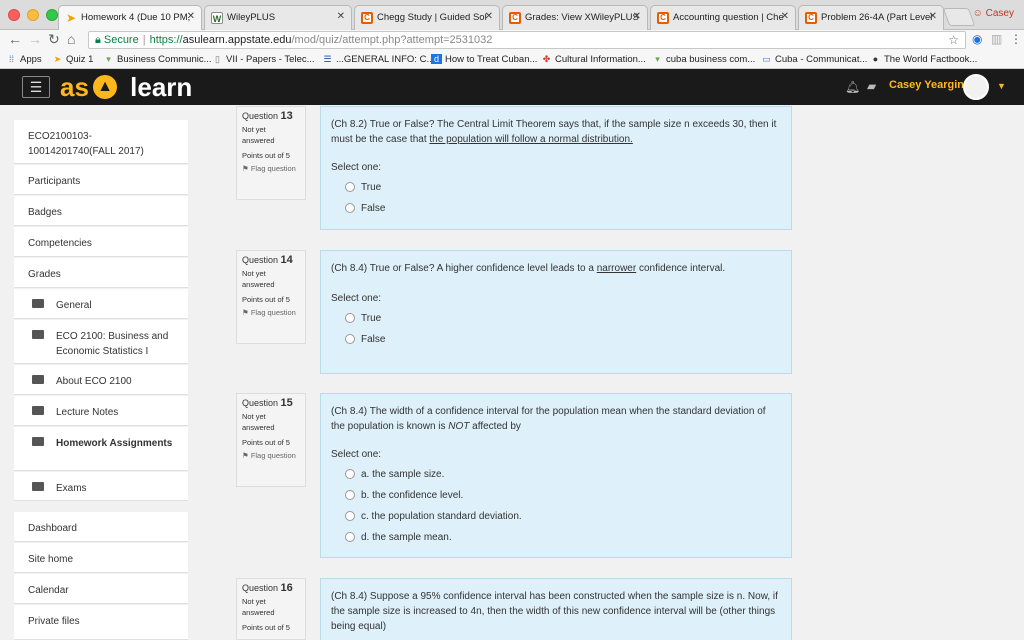  I want to click on sidebar-item-course: ECO2100103-10014201740(FALL 2017), so click(101, 142).